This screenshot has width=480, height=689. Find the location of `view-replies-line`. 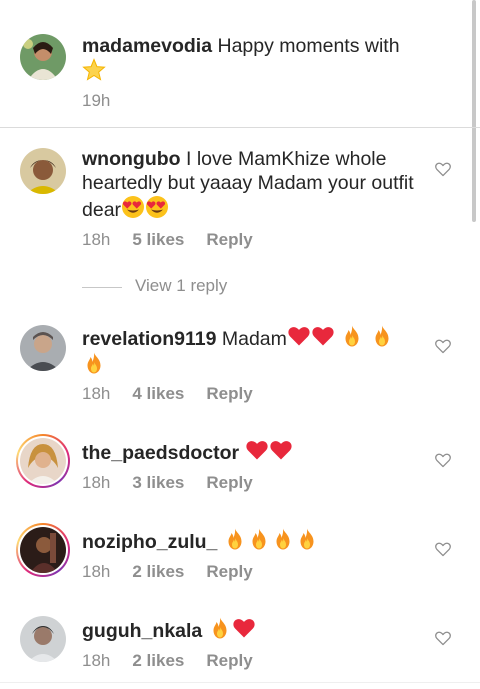

view-replies-line is located at coordinates (102, 287).